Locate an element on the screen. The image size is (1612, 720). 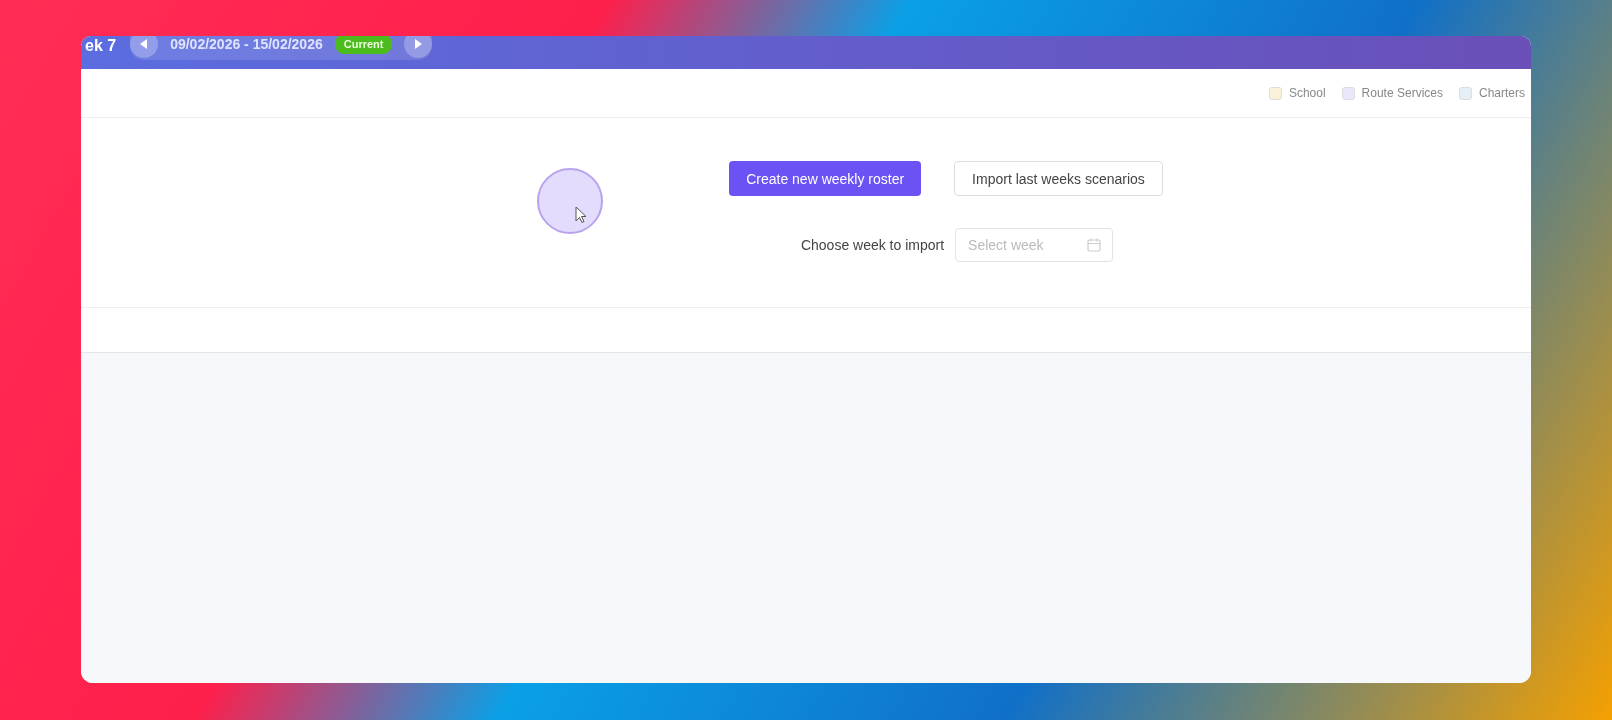
current-badge: Current is located at coordinates (363, 45).